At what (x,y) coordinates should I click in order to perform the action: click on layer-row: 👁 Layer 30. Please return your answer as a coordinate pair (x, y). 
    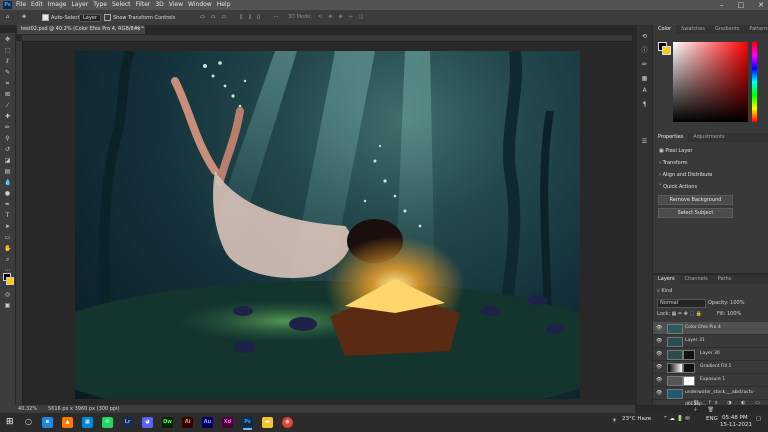
    Looking at the image, I should click on (710, 354).